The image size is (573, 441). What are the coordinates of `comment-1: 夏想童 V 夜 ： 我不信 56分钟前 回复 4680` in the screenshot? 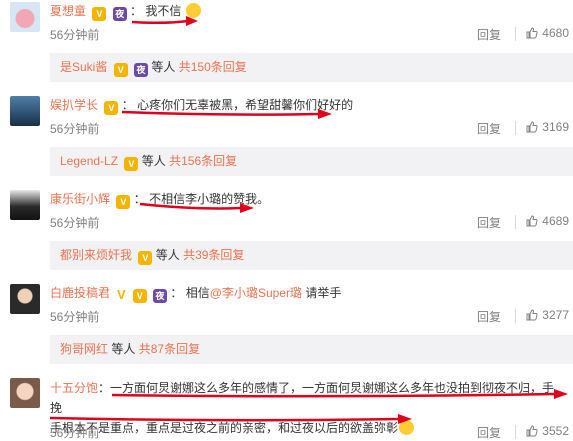 It's located at (286, 28).